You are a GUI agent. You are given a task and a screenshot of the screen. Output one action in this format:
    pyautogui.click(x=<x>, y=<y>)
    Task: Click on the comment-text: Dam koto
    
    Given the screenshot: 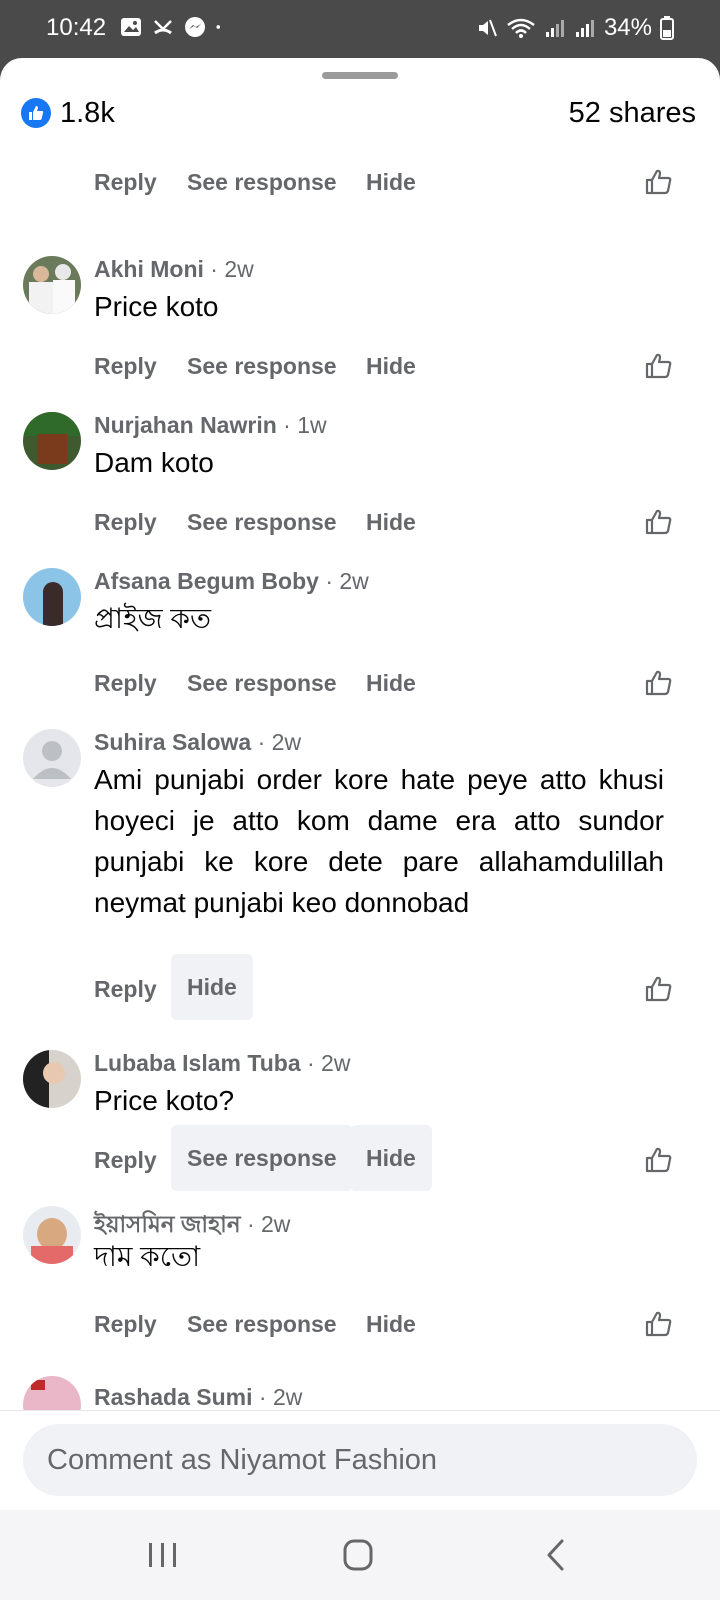 What is the action you would take?
    pyautogui.click(x=154, y=462)
    